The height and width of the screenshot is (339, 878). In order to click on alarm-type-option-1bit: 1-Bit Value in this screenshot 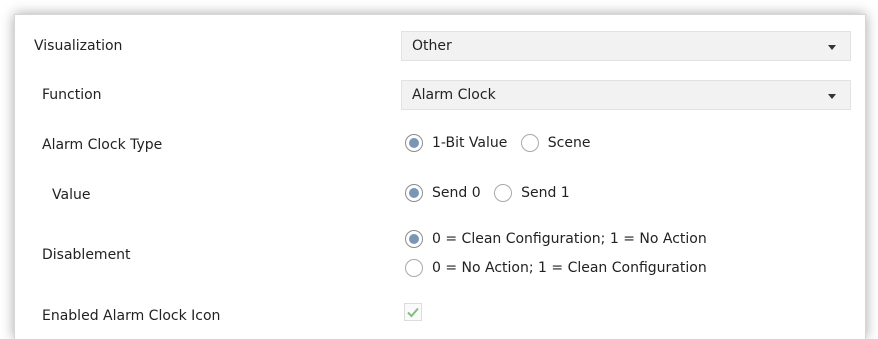, I will do `click(456, 143)`.